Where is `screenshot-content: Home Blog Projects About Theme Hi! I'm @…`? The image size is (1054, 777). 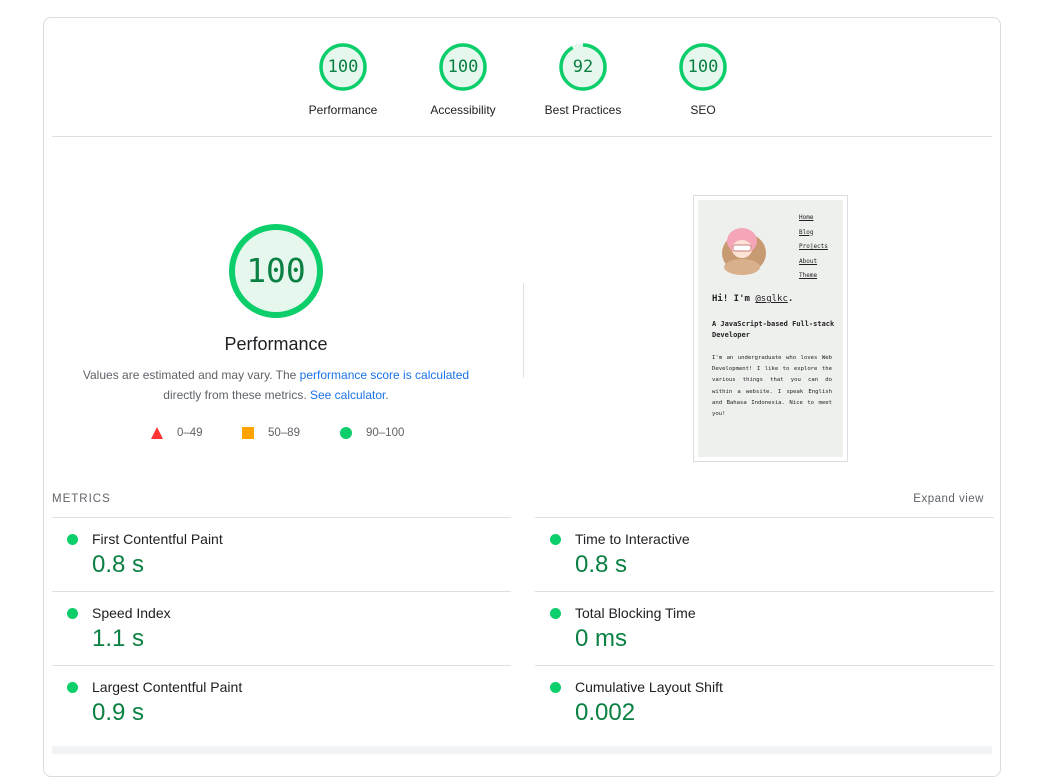
screenshot-content: Home Blog Projects About Theme Hi! I'm @… is located at coordinates (770, 328).